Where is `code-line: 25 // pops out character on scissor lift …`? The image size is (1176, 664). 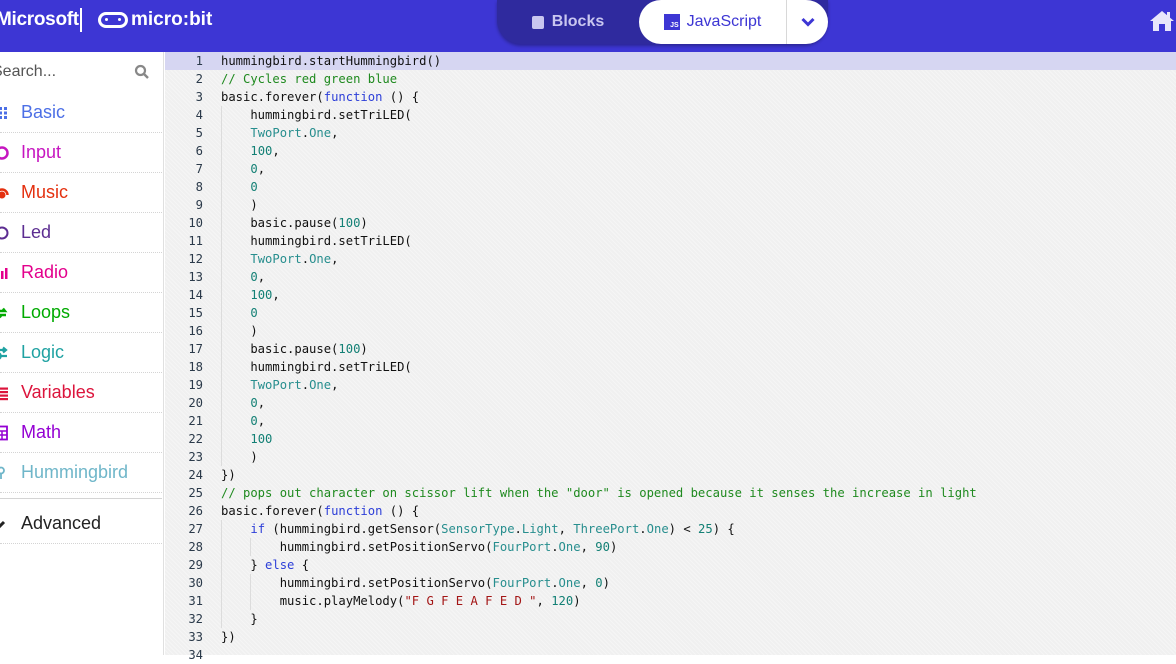
code-line: 25 // pops out character on scissor lift … is located at coordinates (670, 493).